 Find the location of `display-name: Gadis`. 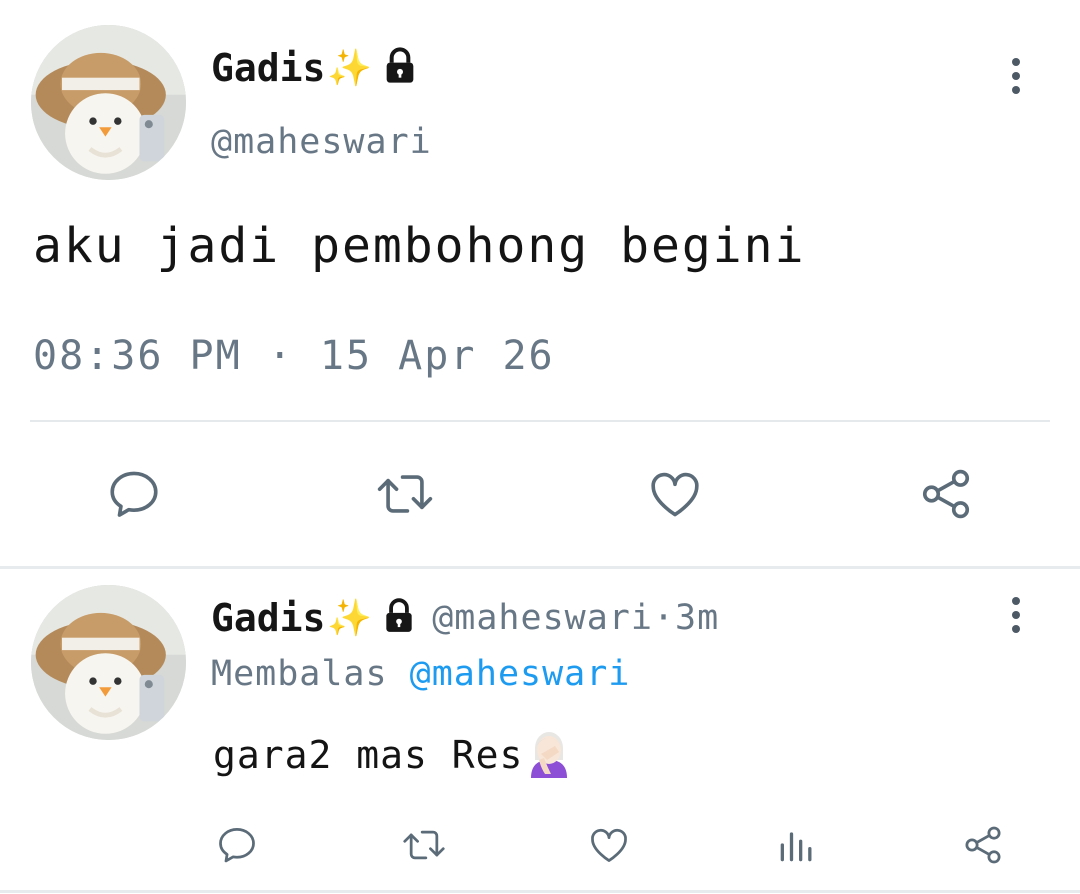

display-name: Gadis is located at coordinates (268, 68).